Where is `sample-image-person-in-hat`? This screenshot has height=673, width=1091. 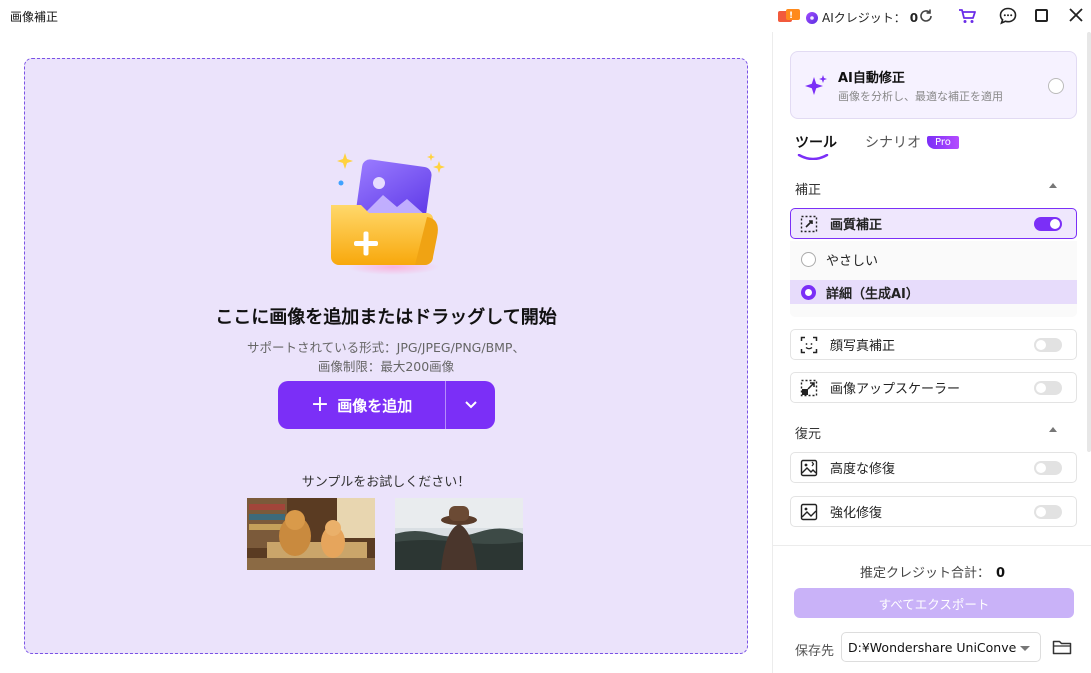
sample-image-person-in-hat is located at coordinates (459, 534).